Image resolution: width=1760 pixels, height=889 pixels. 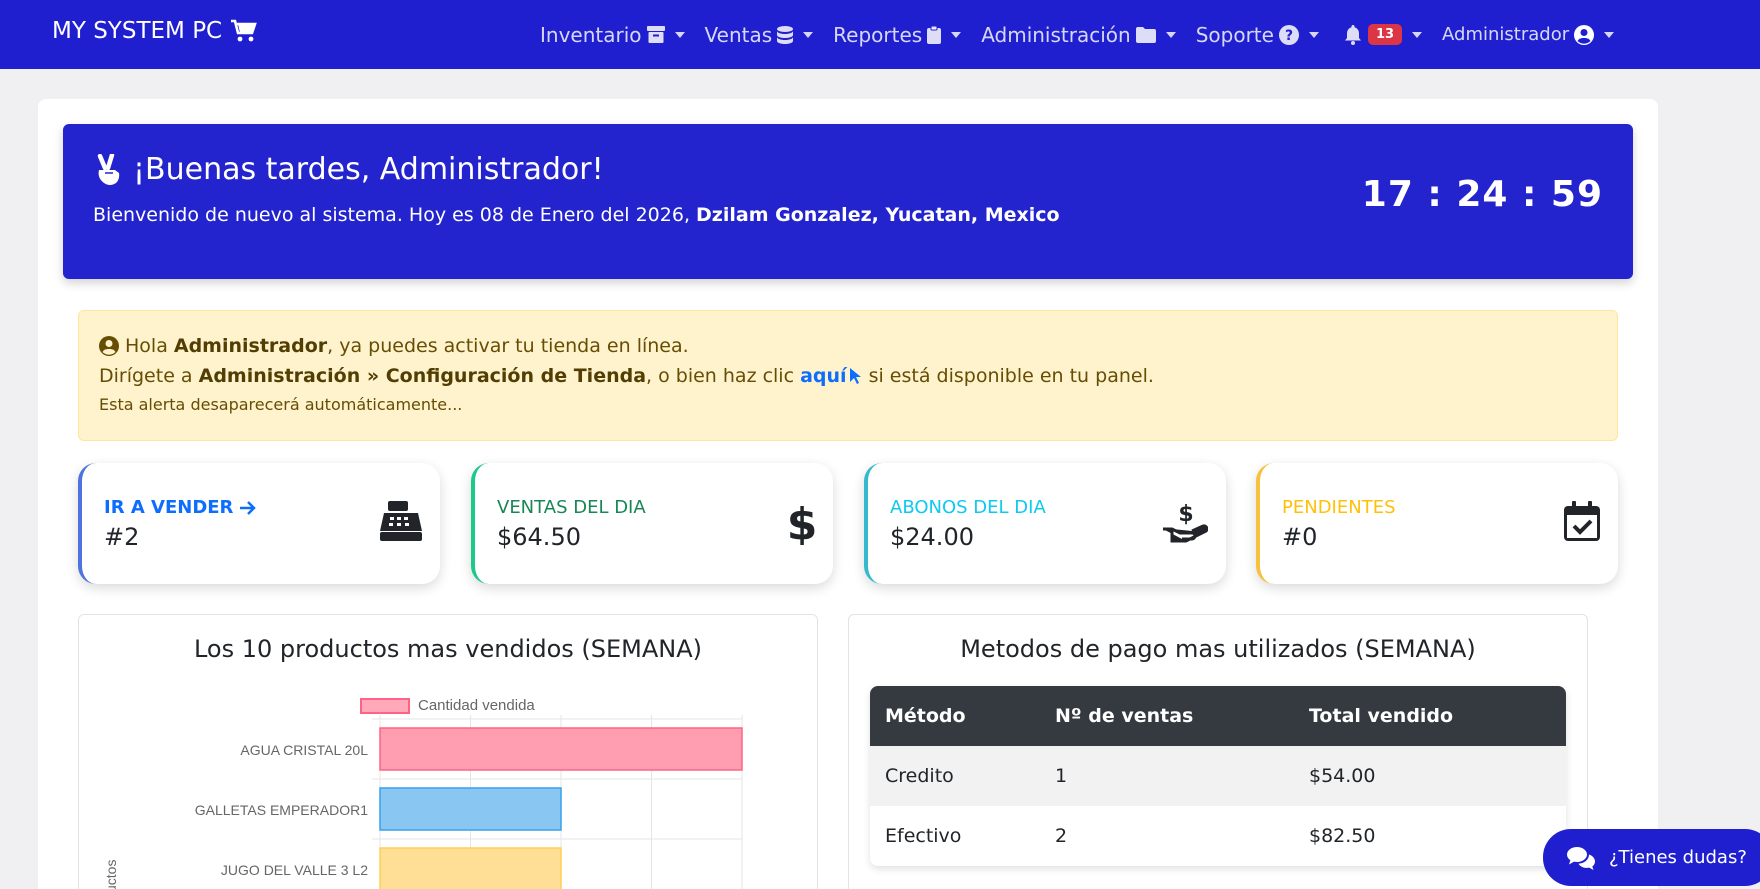 I want to click on card-value: #2, so click(x=122, y=537).